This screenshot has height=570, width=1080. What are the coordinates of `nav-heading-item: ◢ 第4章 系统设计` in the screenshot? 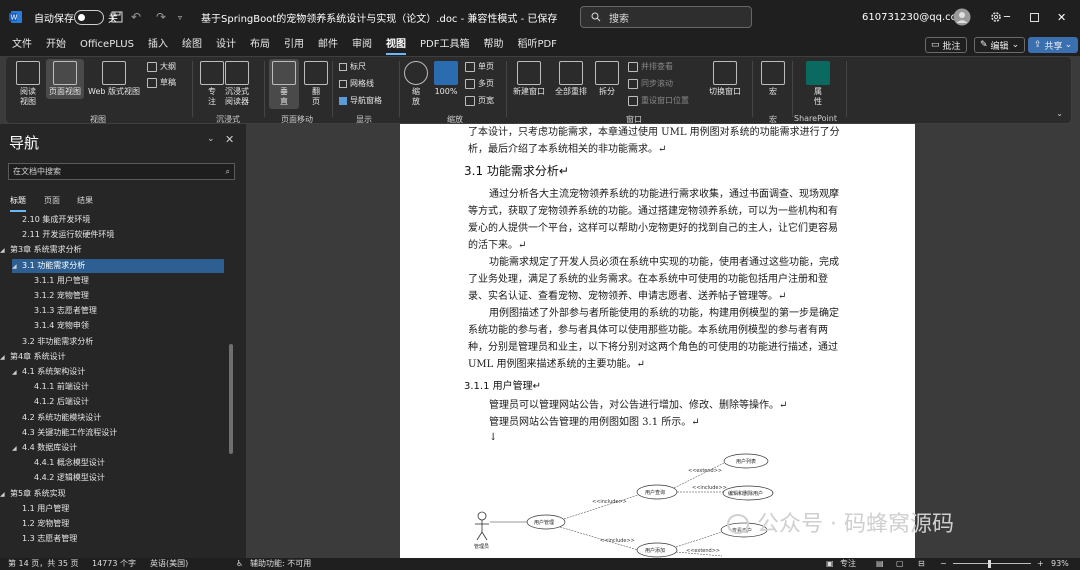 It's located at (33, 357).